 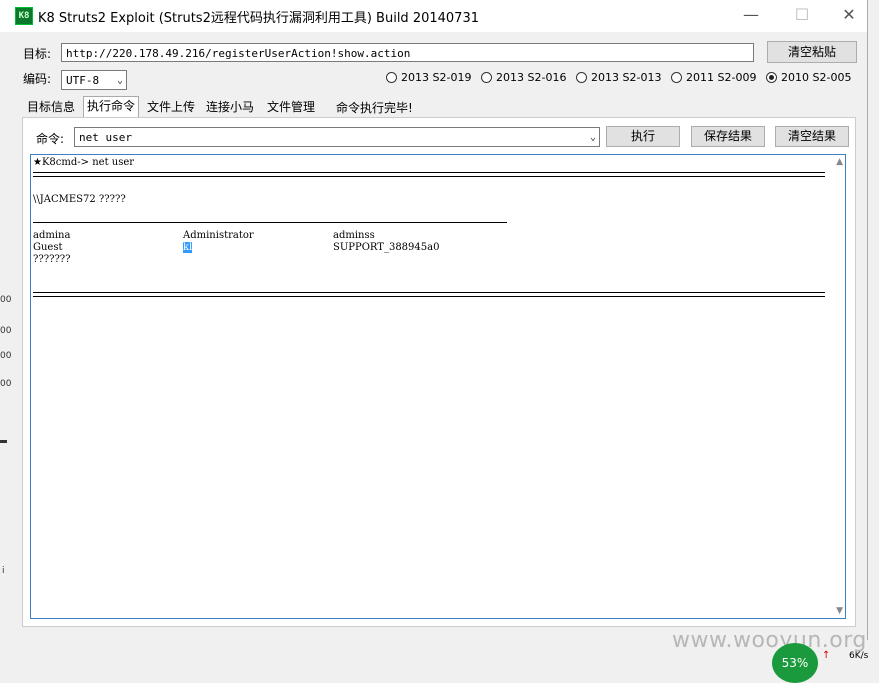 I want to click on tab-4: 文件管理, so click(x=291, y=107).